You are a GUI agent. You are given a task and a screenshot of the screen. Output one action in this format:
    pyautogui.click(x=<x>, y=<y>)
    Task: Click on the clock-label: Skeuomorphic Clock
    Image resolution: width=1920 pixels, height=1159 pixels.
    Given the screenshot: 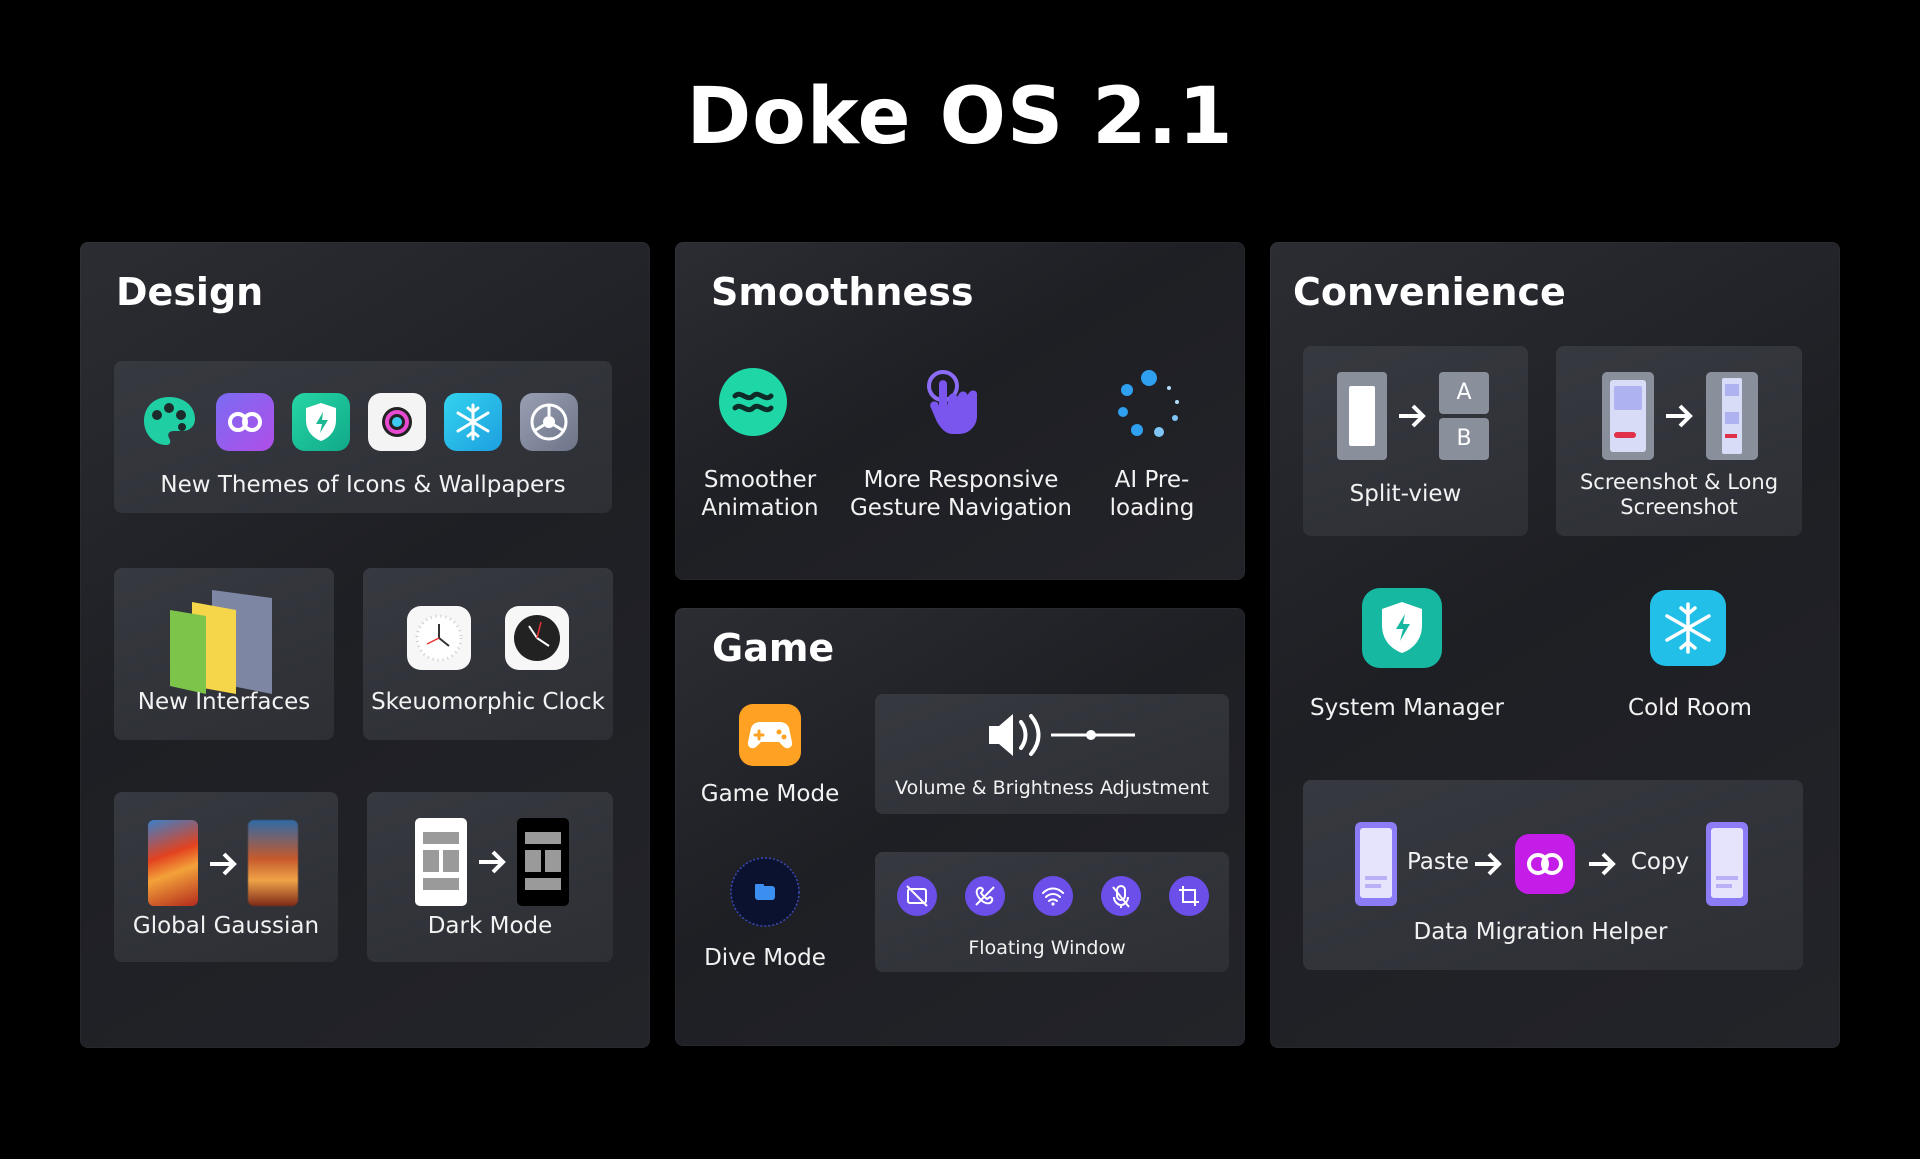 What is the action you would take?
    pyautogui.click(x=488, y=702)
    